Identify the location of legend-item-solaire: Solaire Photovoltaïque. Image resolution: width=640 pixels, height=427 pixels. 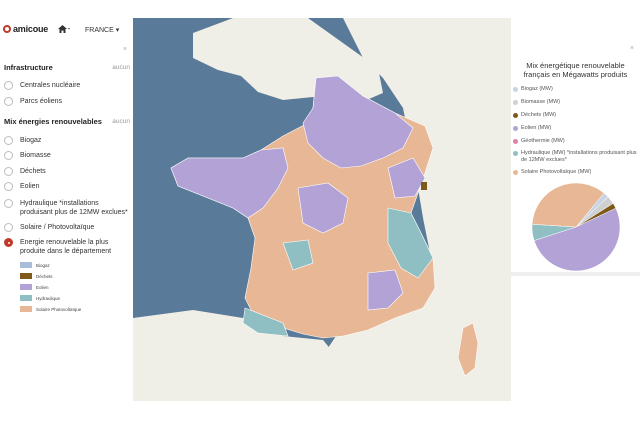
(50, 309).